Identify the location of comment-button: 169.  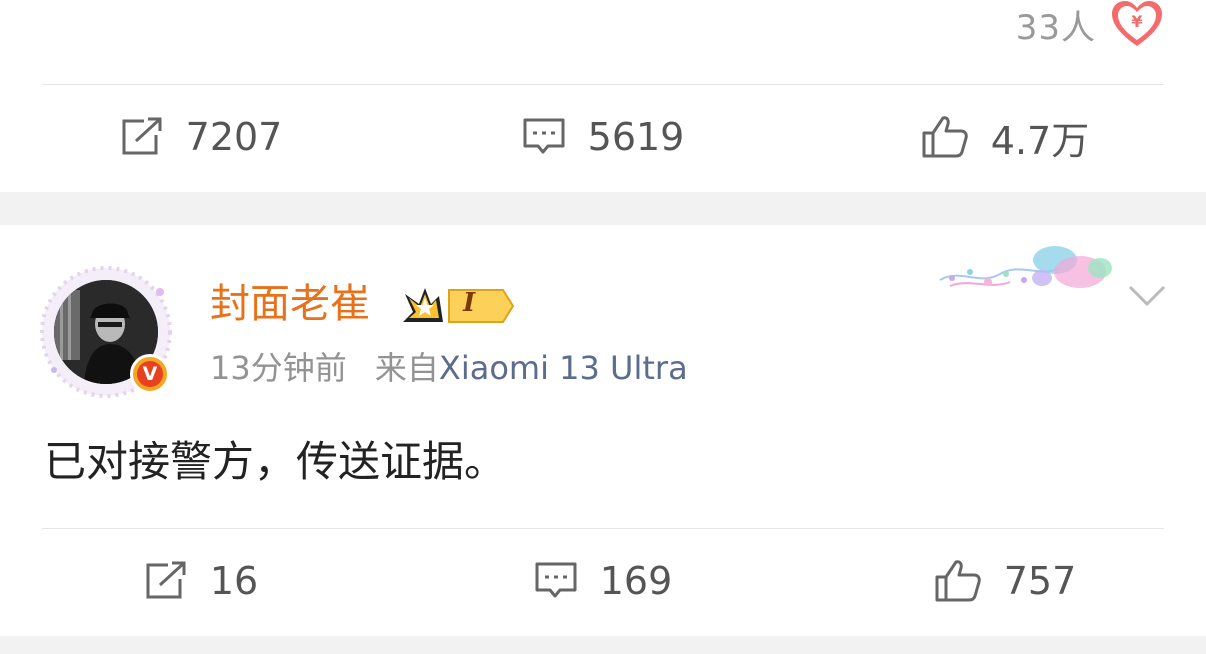
(603, 581).